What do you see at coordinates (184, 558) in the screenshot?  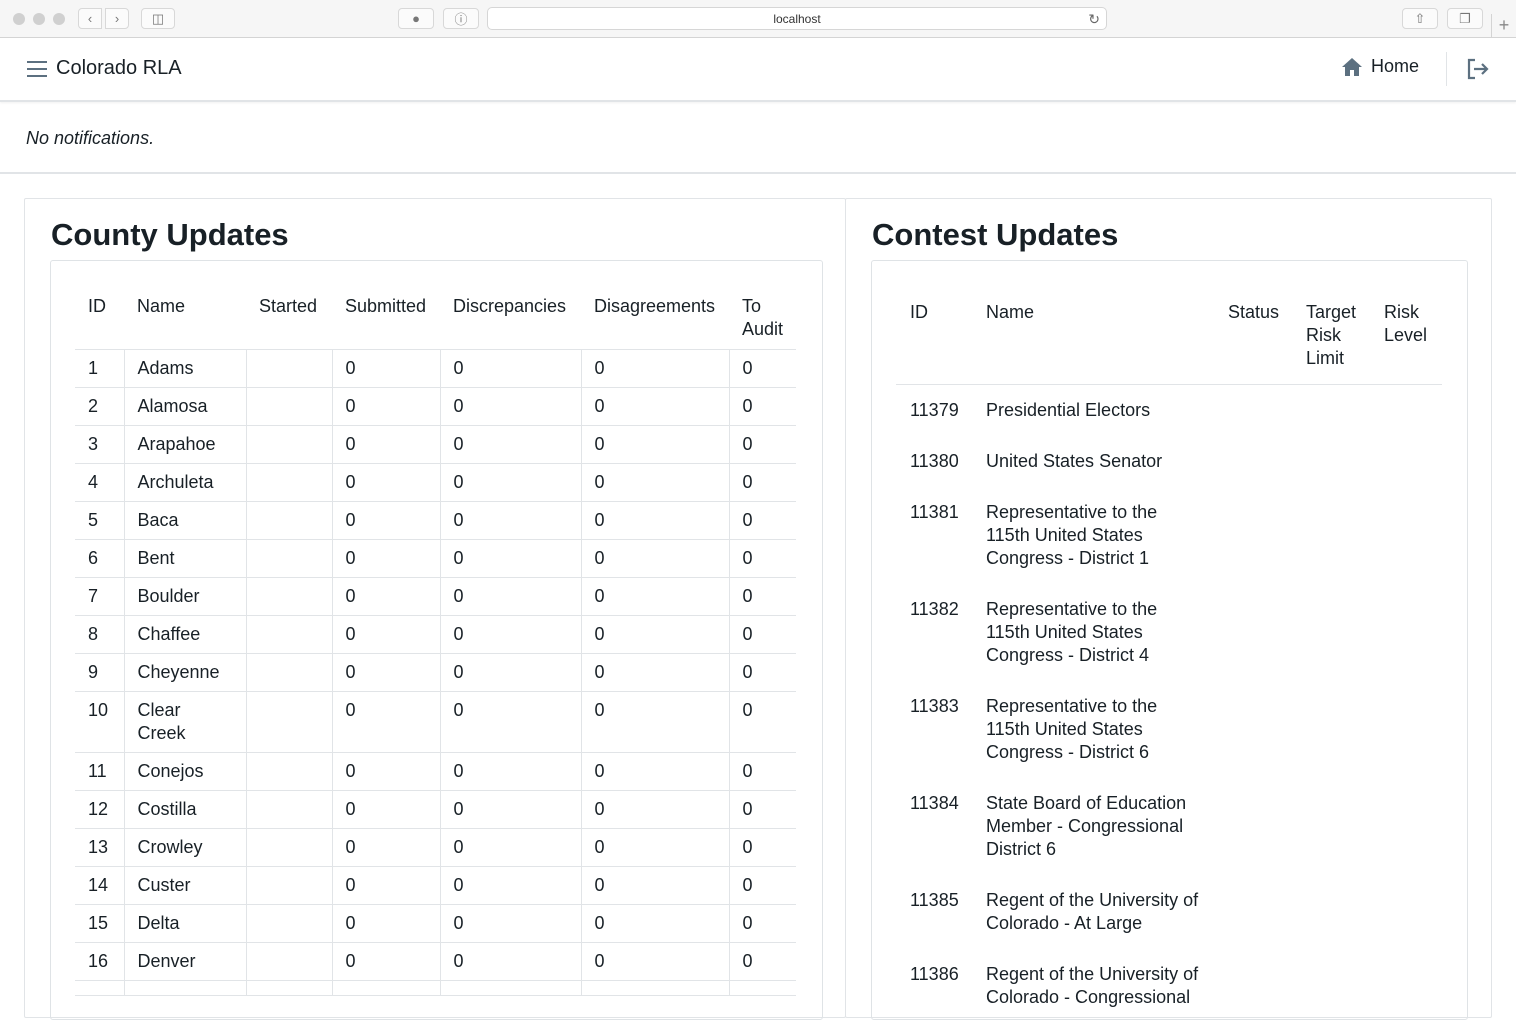 I see `county-table-cell: Bent` at bounding box center [184, 558].